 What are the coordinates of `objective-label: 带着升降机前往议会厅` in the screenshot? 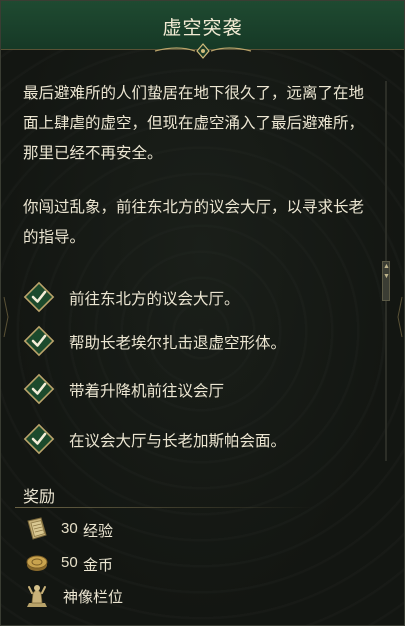 It's located at (147, 391).